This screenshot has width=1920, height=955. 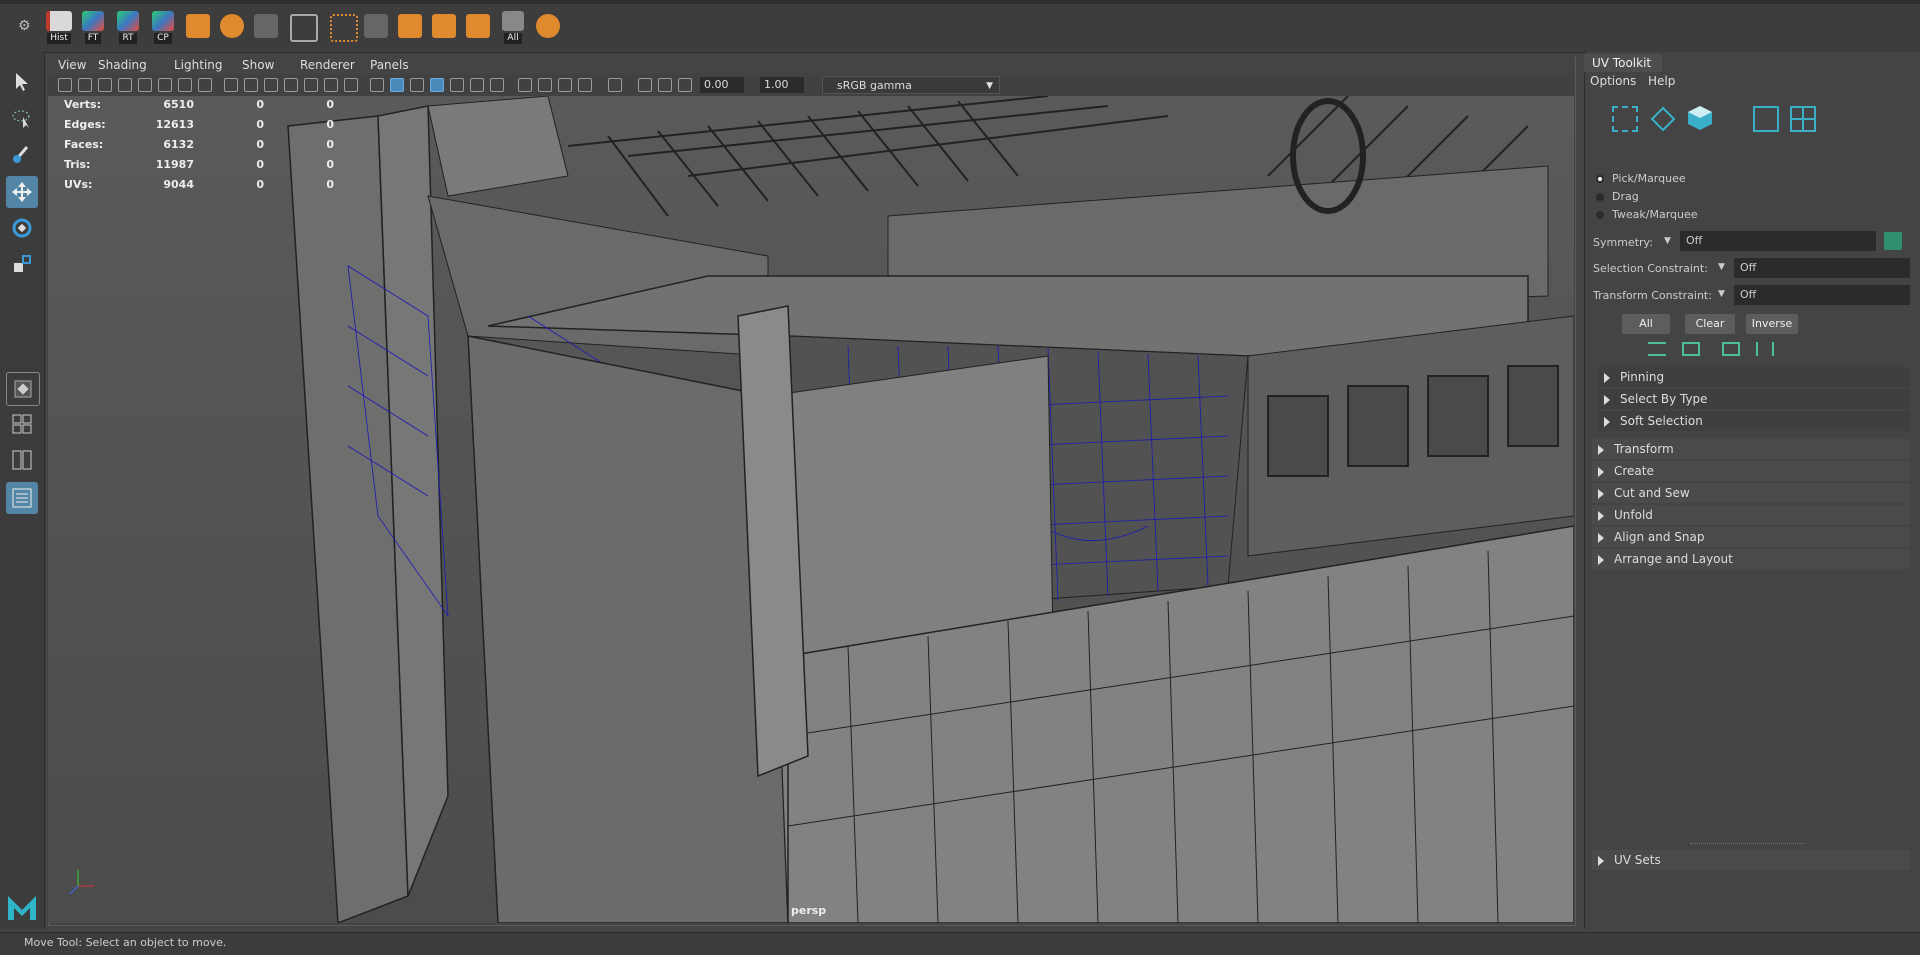 What do you see at coordinates (163, 27) in the screenshot?
I see `shelf-button-center-pivot: CP` at bounding box center [163, 27].